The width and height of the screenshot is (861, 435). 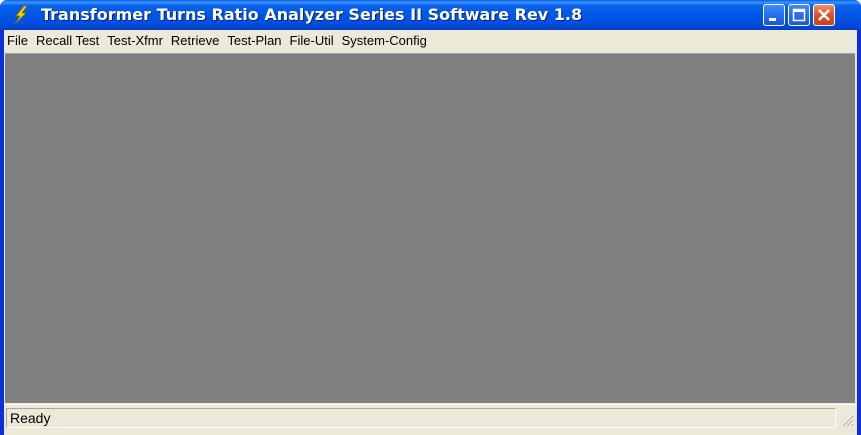 What do you see at coordinates (67, 41) in the screenshot?
I see `menu-recall-test: Recall Test` at bounding box center [67, 41].